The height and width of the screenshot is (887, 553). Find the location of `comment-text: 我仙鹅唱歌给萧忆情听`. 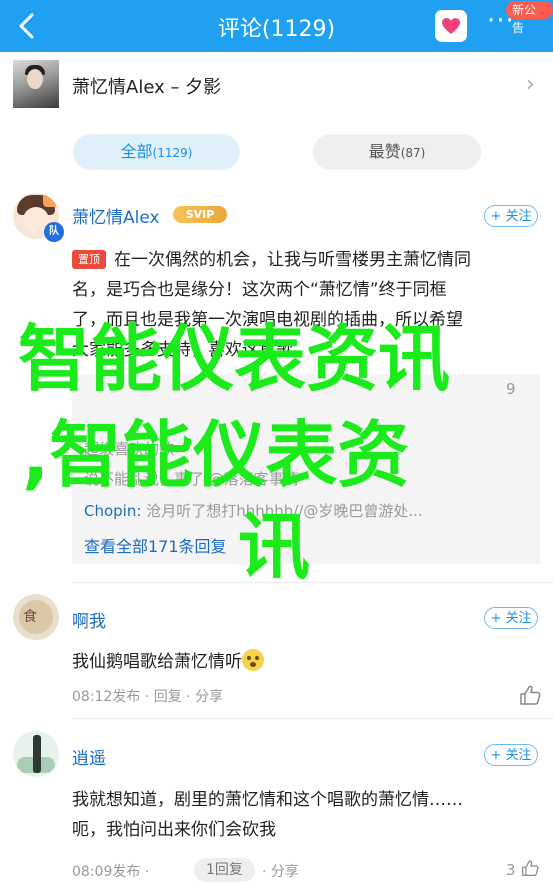

comment-text: 我仙鹅唱歌给萧忆情听 is located at coordinates (306, 662).